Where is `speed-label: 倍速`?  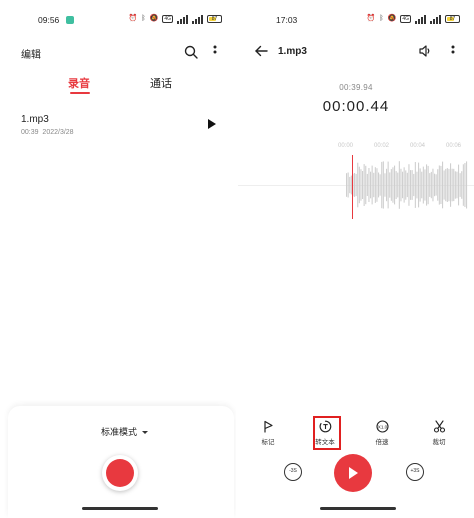 speed-label: 倍速 is located at coordinates (382, 442).